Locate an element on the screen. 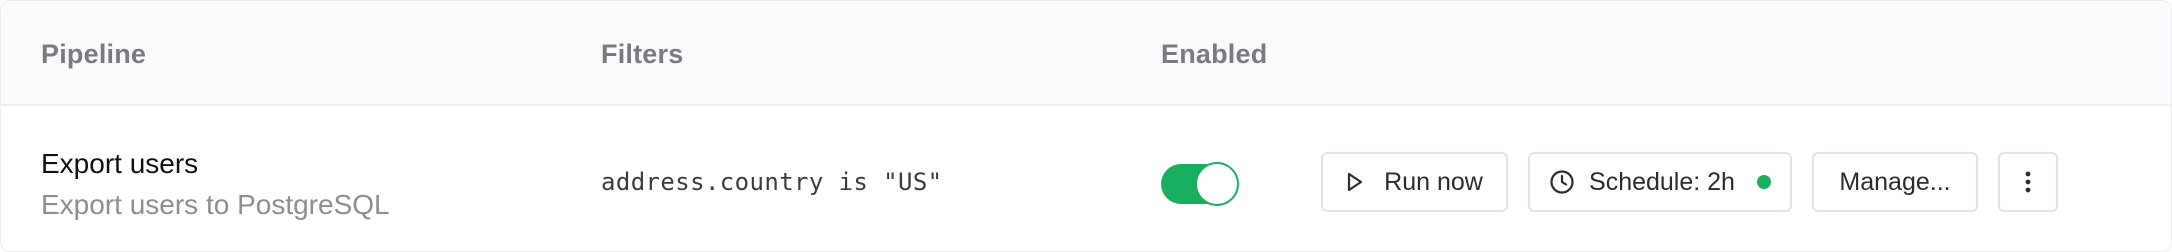 The height and width of the screenshot is (252, 2172). column-header-filters: Filters is located at coordinates (642, 54).